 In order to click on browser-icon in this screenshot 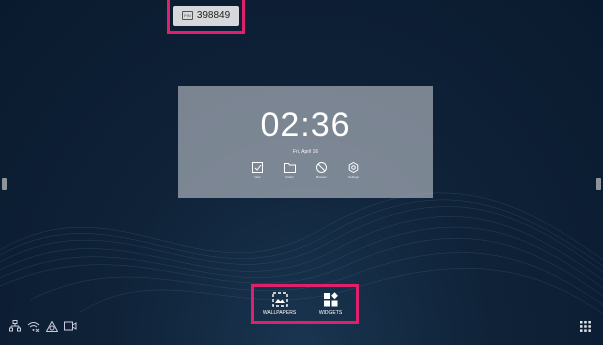, I will do `click(321, 167)`.